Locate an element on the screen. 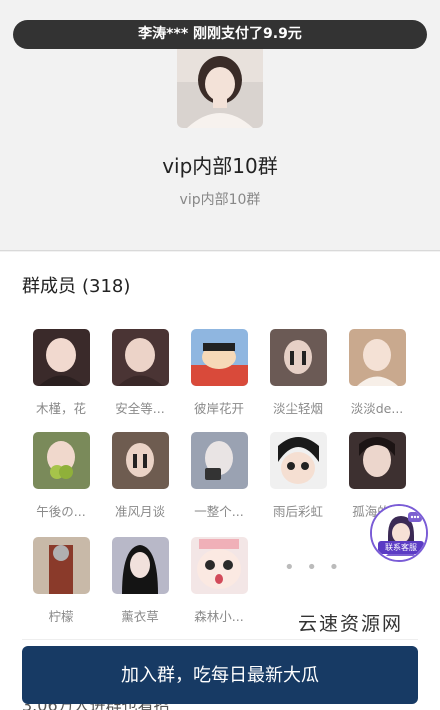 The image size is (440, 710). group-subtitle: vip内部10群 is located at coordinates (220, 200).